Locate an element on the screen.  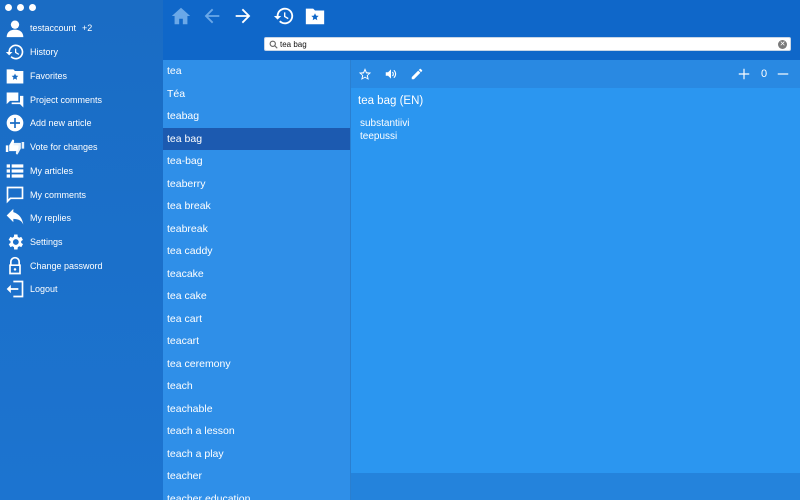
back-button is located at coordinates (212, 16).